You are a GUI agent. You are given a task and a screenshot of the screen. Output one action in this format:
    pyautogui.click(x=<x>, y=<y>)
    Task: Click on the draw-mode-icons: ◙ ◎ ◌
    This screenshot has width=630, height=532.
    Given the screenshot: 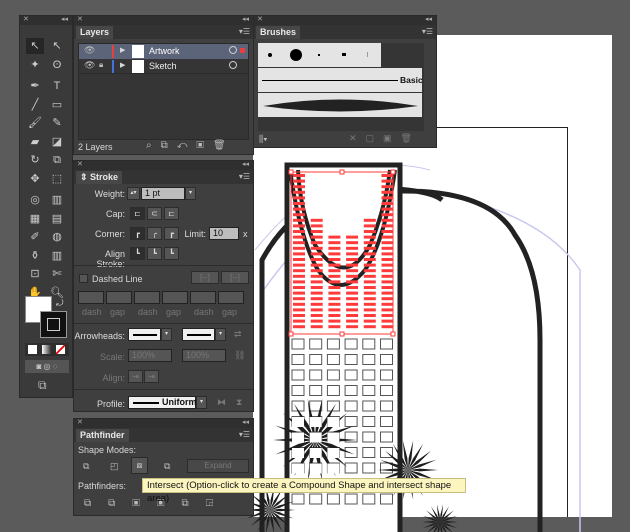 What is the action you would take?
    pyautogui.click(x=47, y=366)
    